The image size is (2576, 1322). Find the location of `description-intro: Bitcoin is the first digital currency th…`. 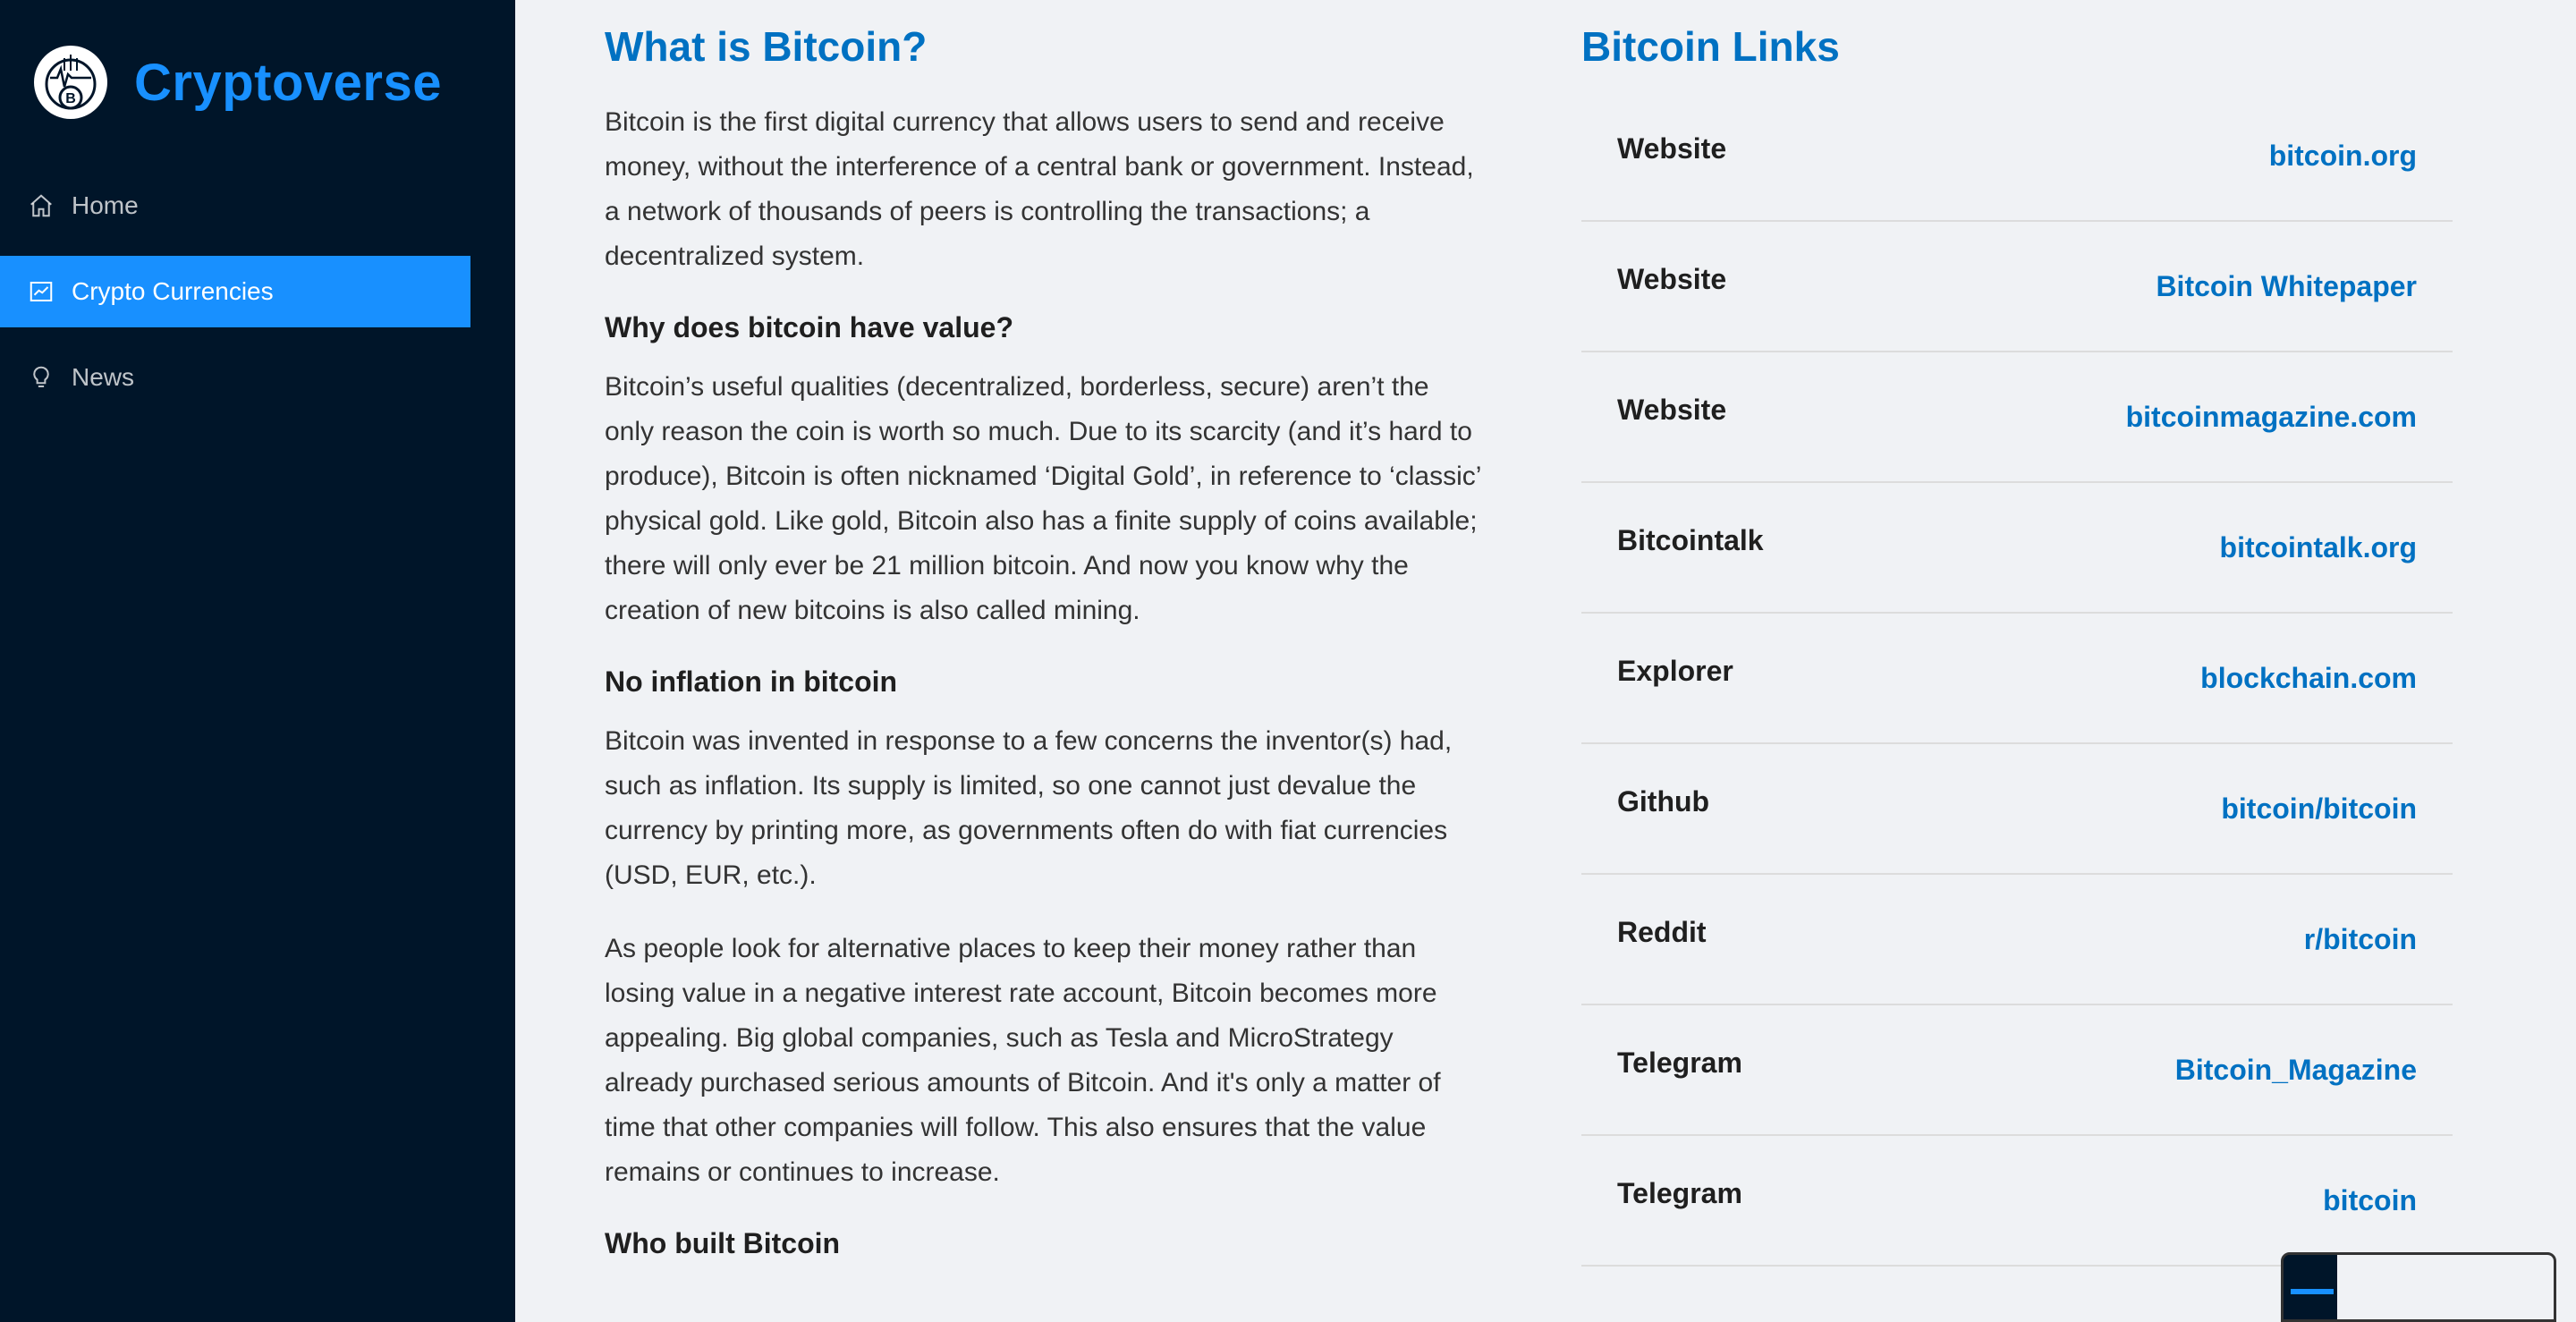

description-intro: Bitcoin is the first digital currency th… is located at coordinates (1039, 189).